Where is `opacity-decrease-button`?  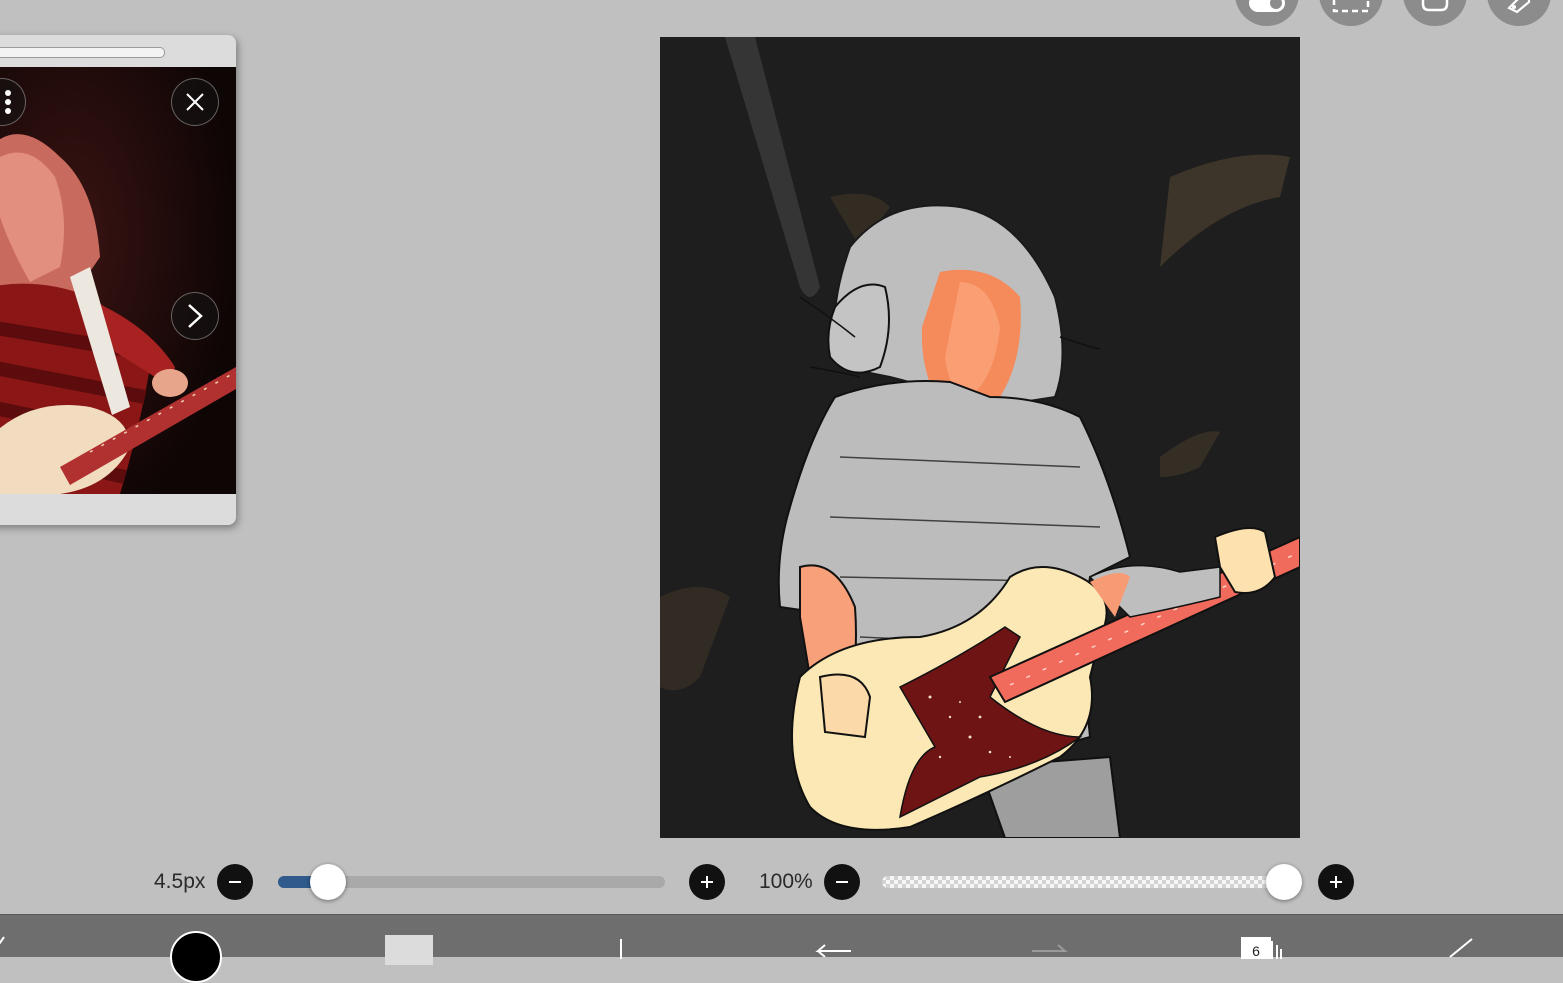
opacity-decrease-button is located at coordinates (842, 882).